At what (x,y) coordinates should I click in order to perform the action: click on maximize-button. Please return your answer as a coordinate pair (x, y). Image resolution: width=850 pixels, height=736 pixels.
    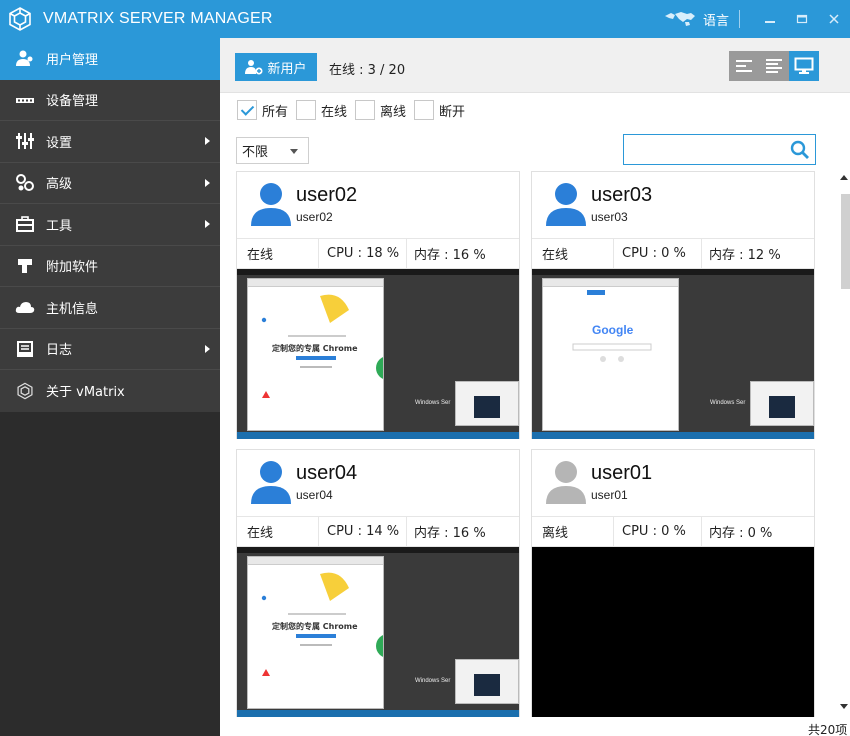
    Looking at the image, I should click on (802, 19).